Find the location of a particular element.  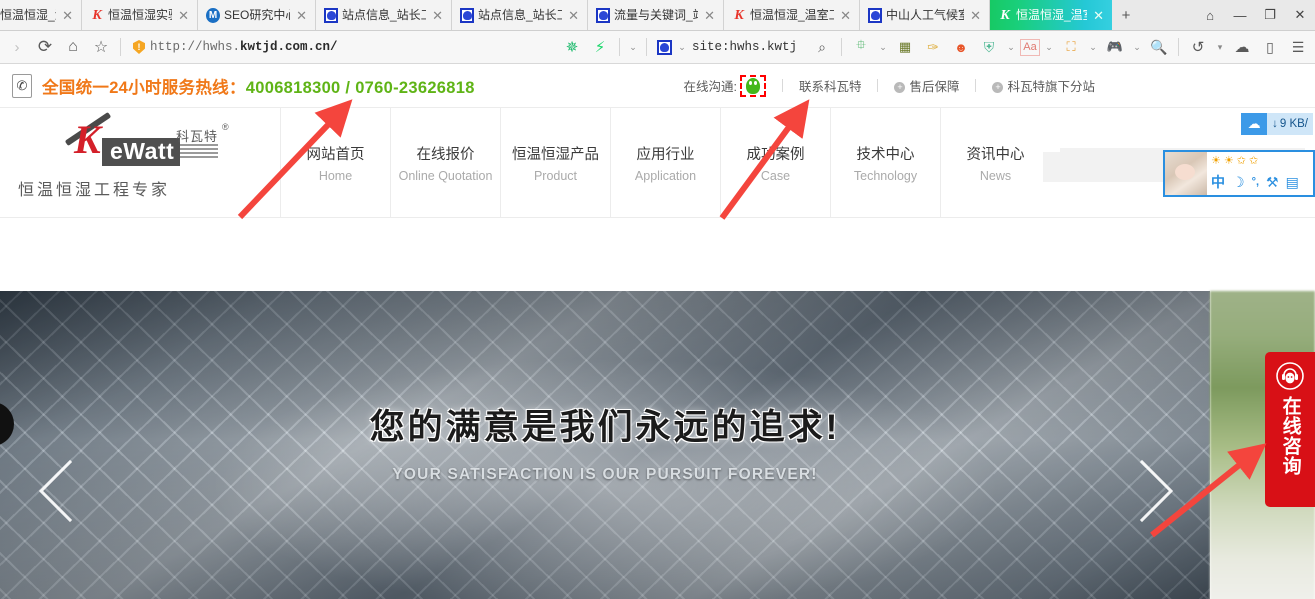

browser-tab: 恒温恒湿_温室工 ✕ is located at coordinates (41, 15).